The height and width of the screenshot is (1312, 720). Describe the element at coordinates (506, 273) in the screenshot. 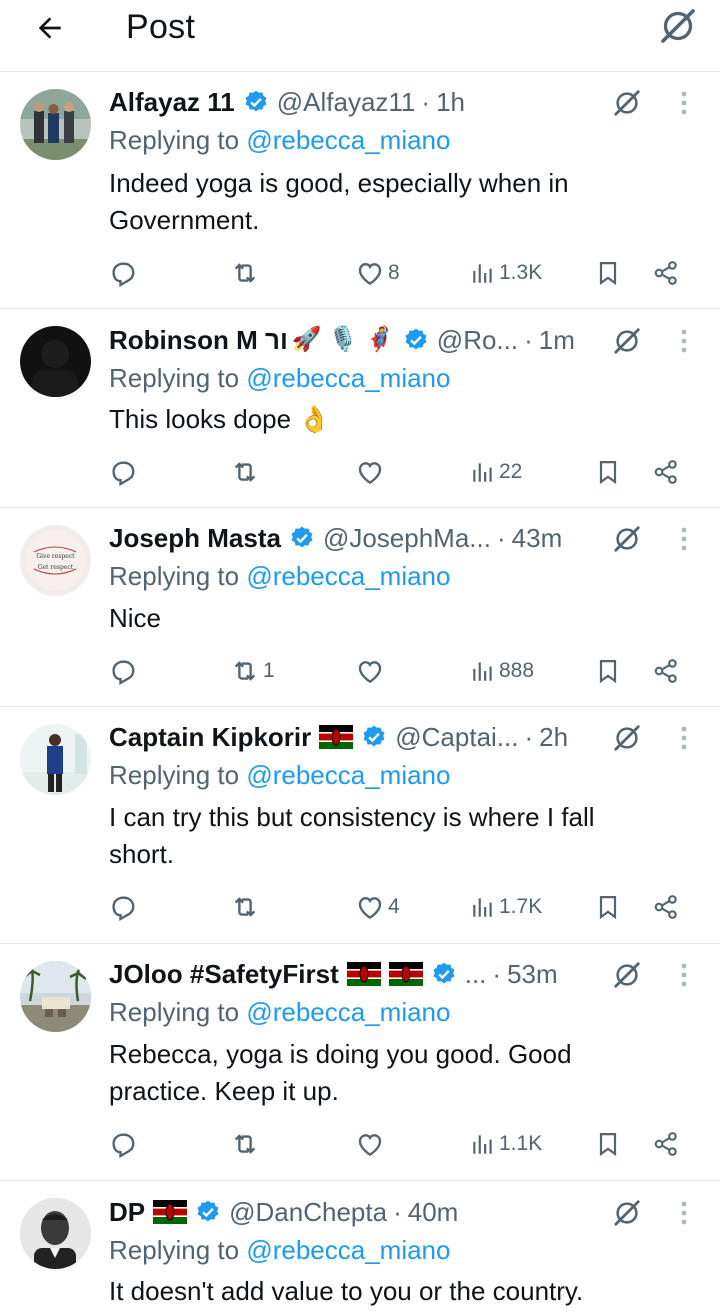

I see `views-button: 1.3K` at that location.